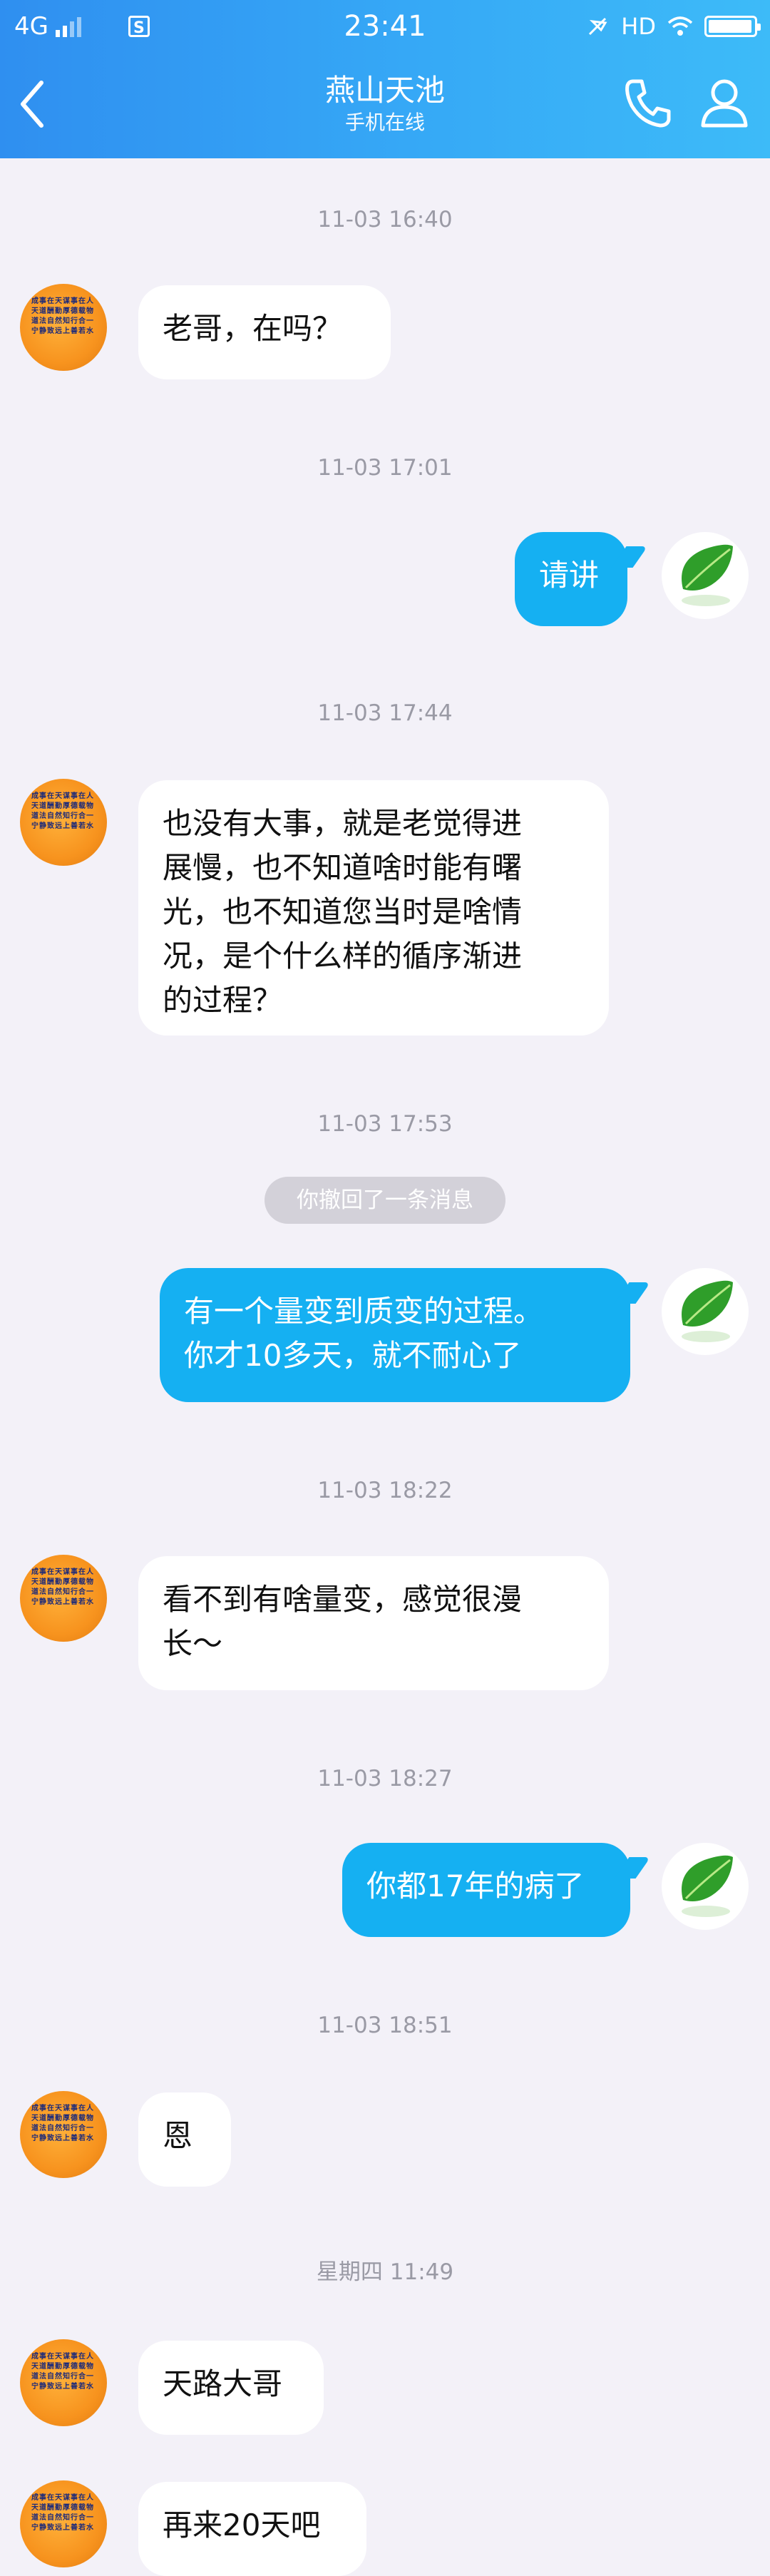 The height and width of the screenshot is (2576, 770). Describe the element at coordinates (385, 1201) in the screenshot. I see `recall-notice: 你撤回了一条消息` at that location.